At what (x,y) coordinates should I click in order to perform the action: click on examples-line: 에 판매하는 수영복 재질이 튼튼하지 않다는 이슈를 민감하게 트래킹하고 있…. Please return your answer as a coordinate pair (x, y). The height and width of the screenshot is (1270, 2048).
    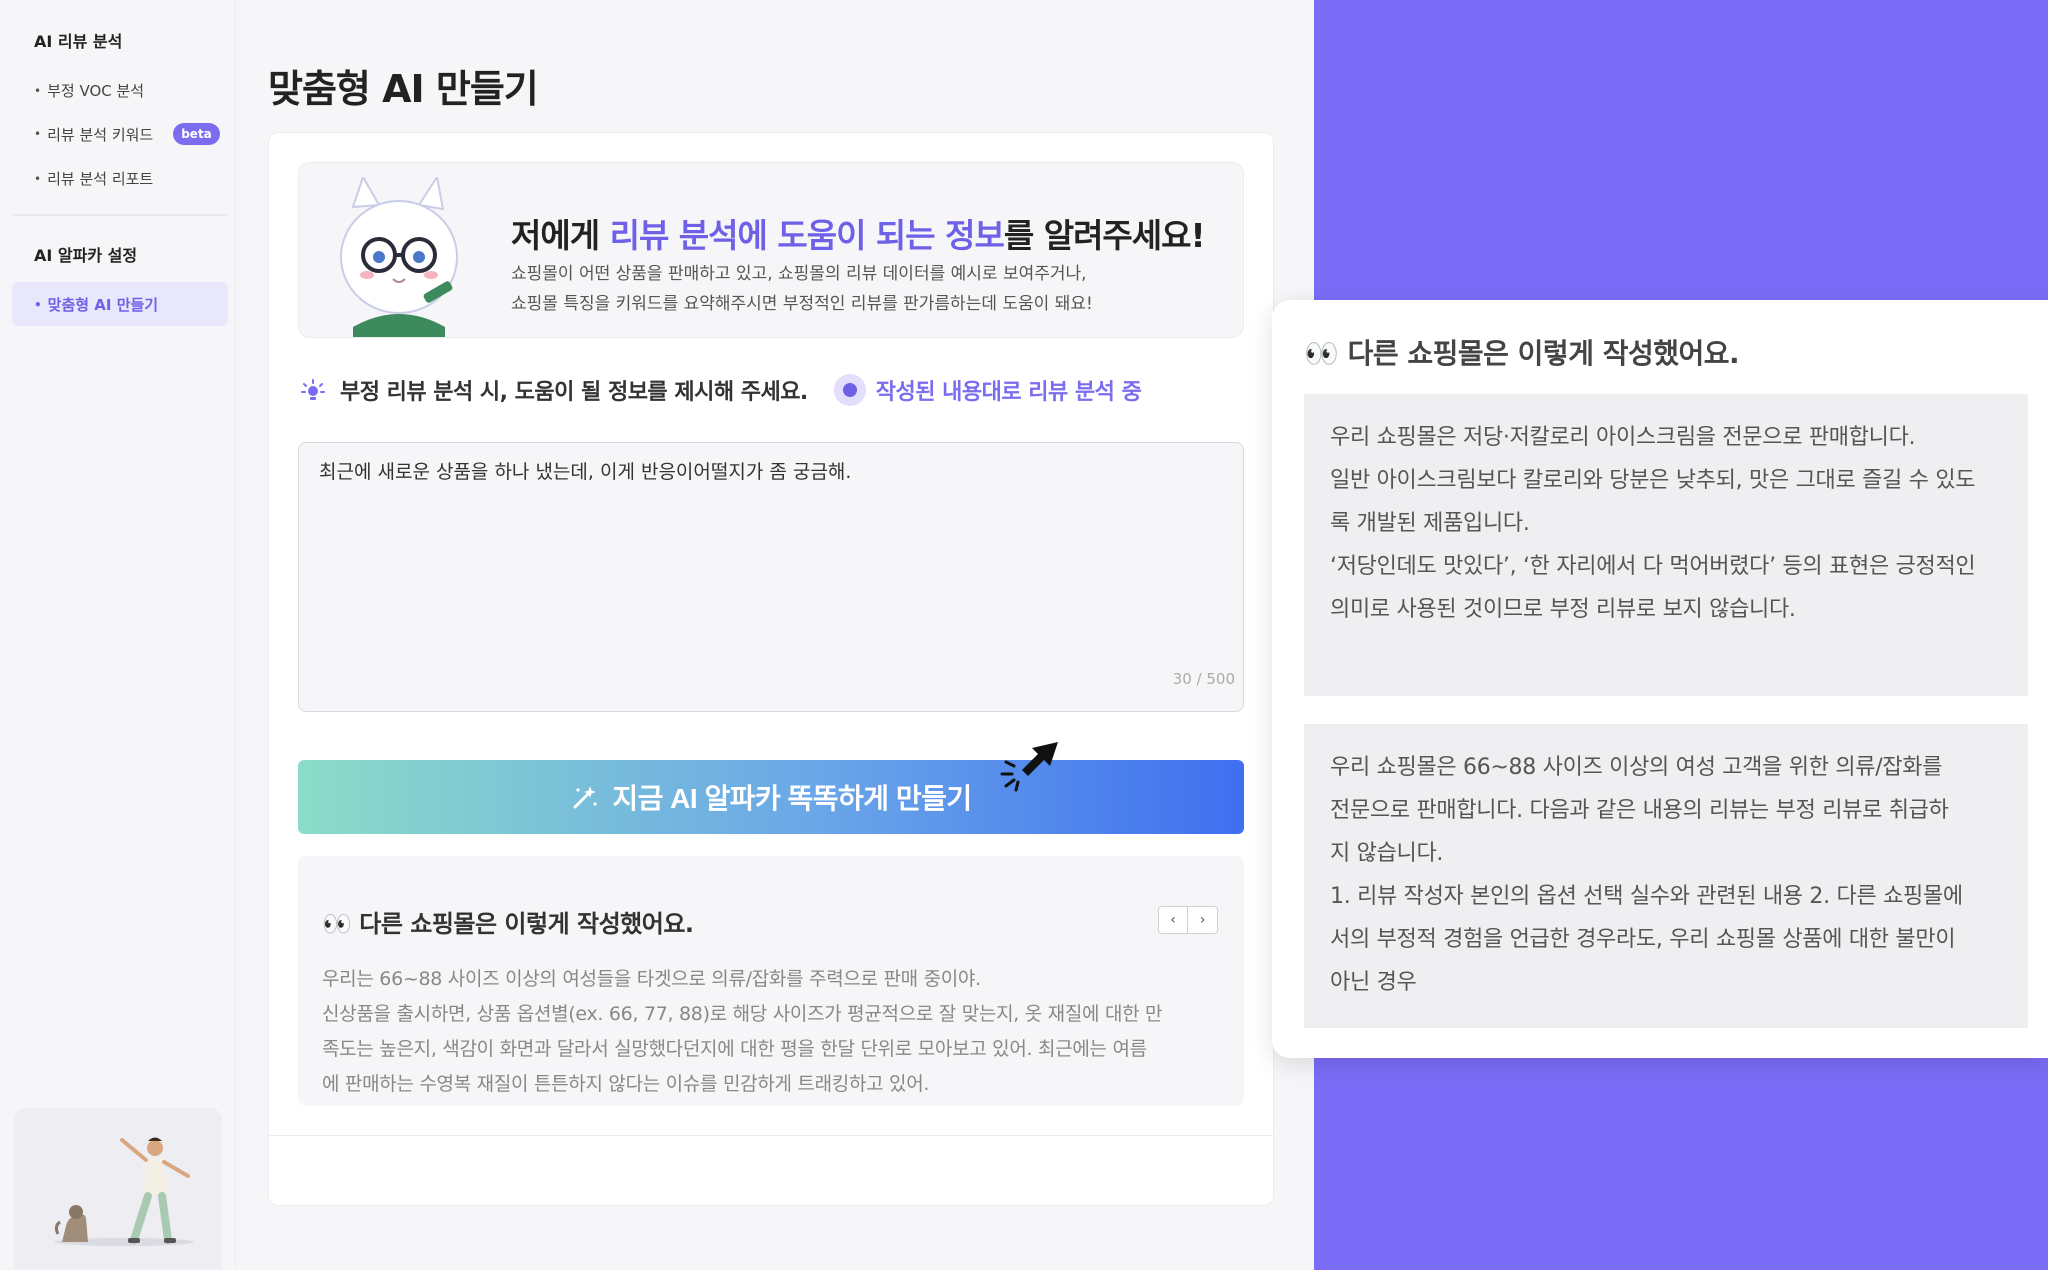
    Looking at the image, I should click on (626, 1084).